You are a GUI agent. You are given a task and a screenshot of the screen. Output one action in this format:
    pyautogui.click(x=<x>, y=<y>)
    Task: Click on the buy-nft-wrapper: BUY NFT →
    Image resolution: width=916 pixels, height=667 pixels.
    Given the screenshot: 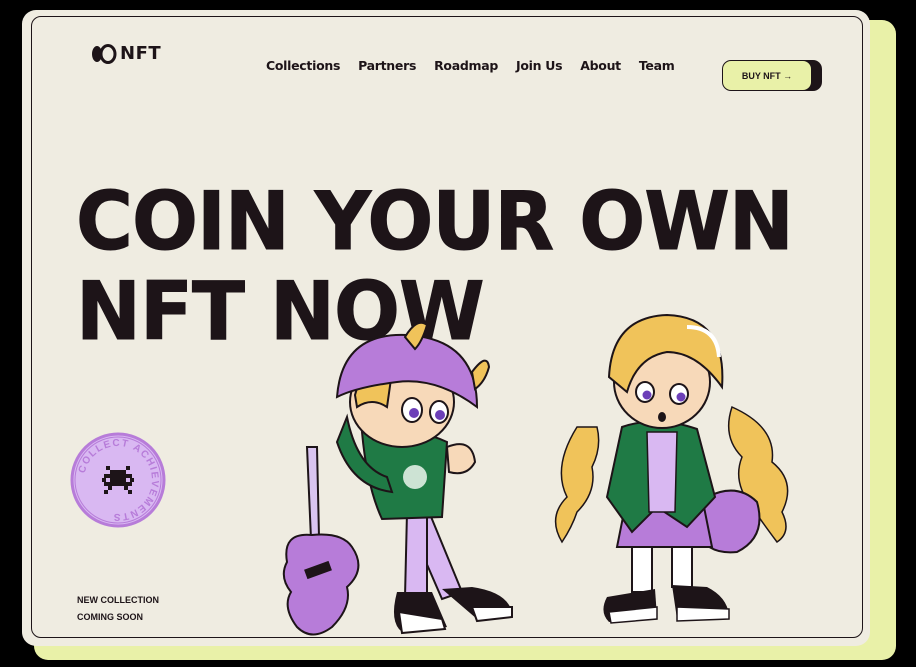 What is the action you would take?
    pyautogui.click(x=772, y=76)
    